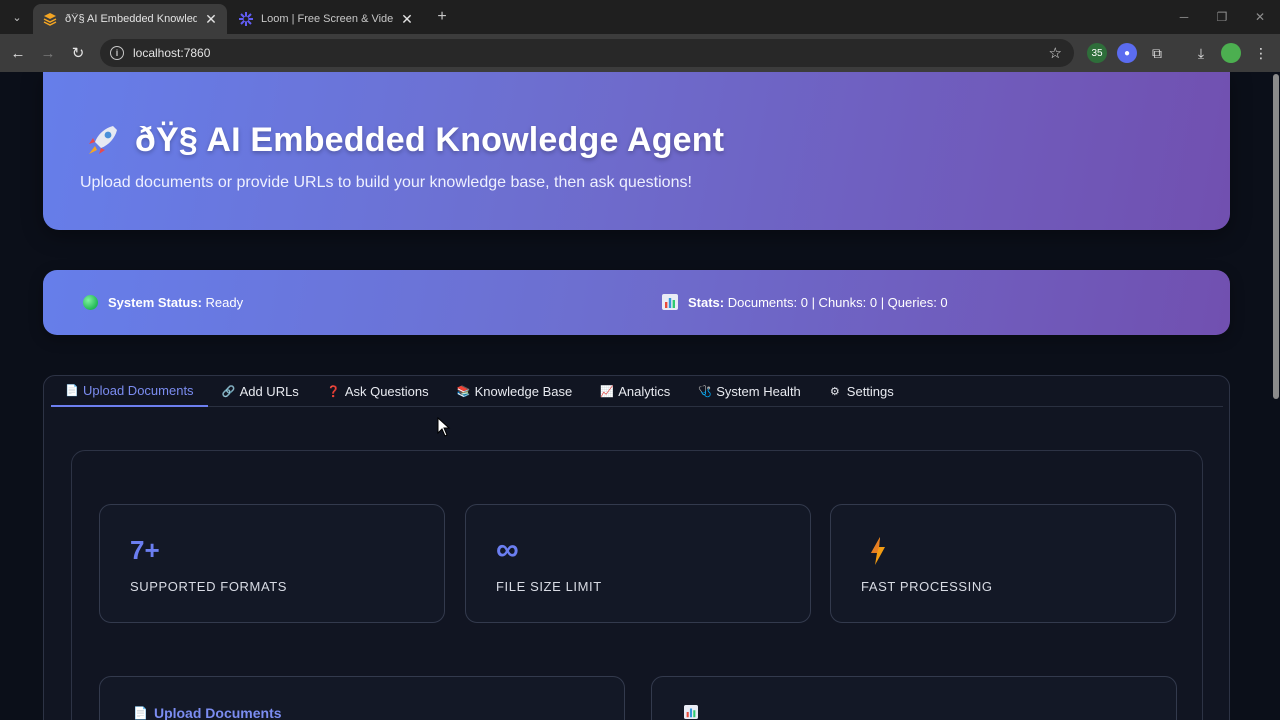  I want to click on address-bar: i localhost:7860 ☆, so click(587, 53).